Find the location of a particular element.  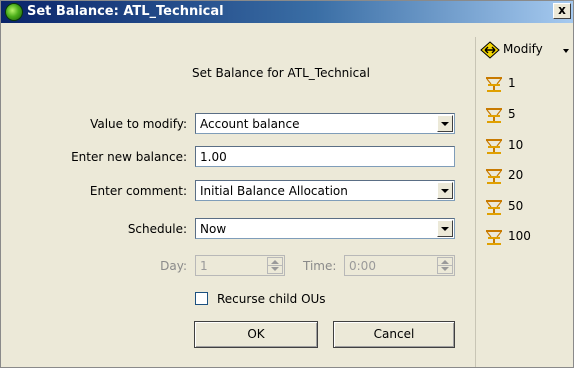

ok-button: OK is located at coordinates (256, 334).